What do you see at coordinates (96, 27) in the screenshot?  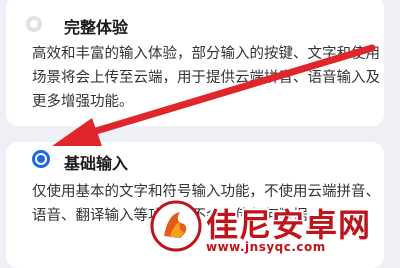 I see `option-title-full-experience: 完整体验` at bounding box center [96, 27].